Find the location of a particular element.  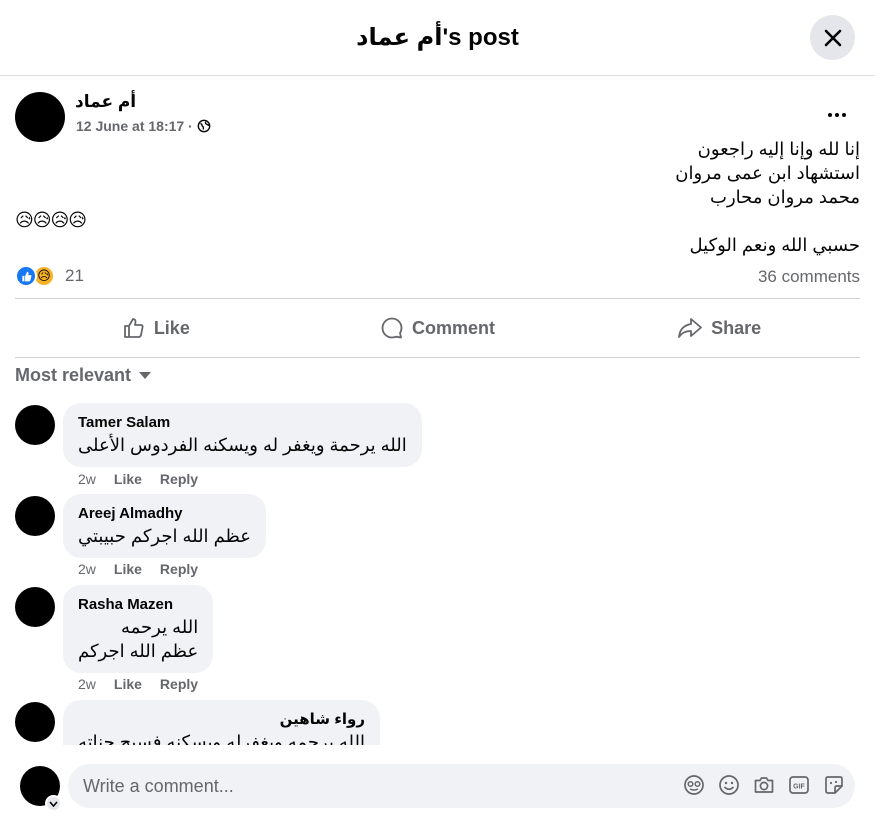

post-text-line: استشهاد ابن عمى مروان is located at coordinates (767, 173).